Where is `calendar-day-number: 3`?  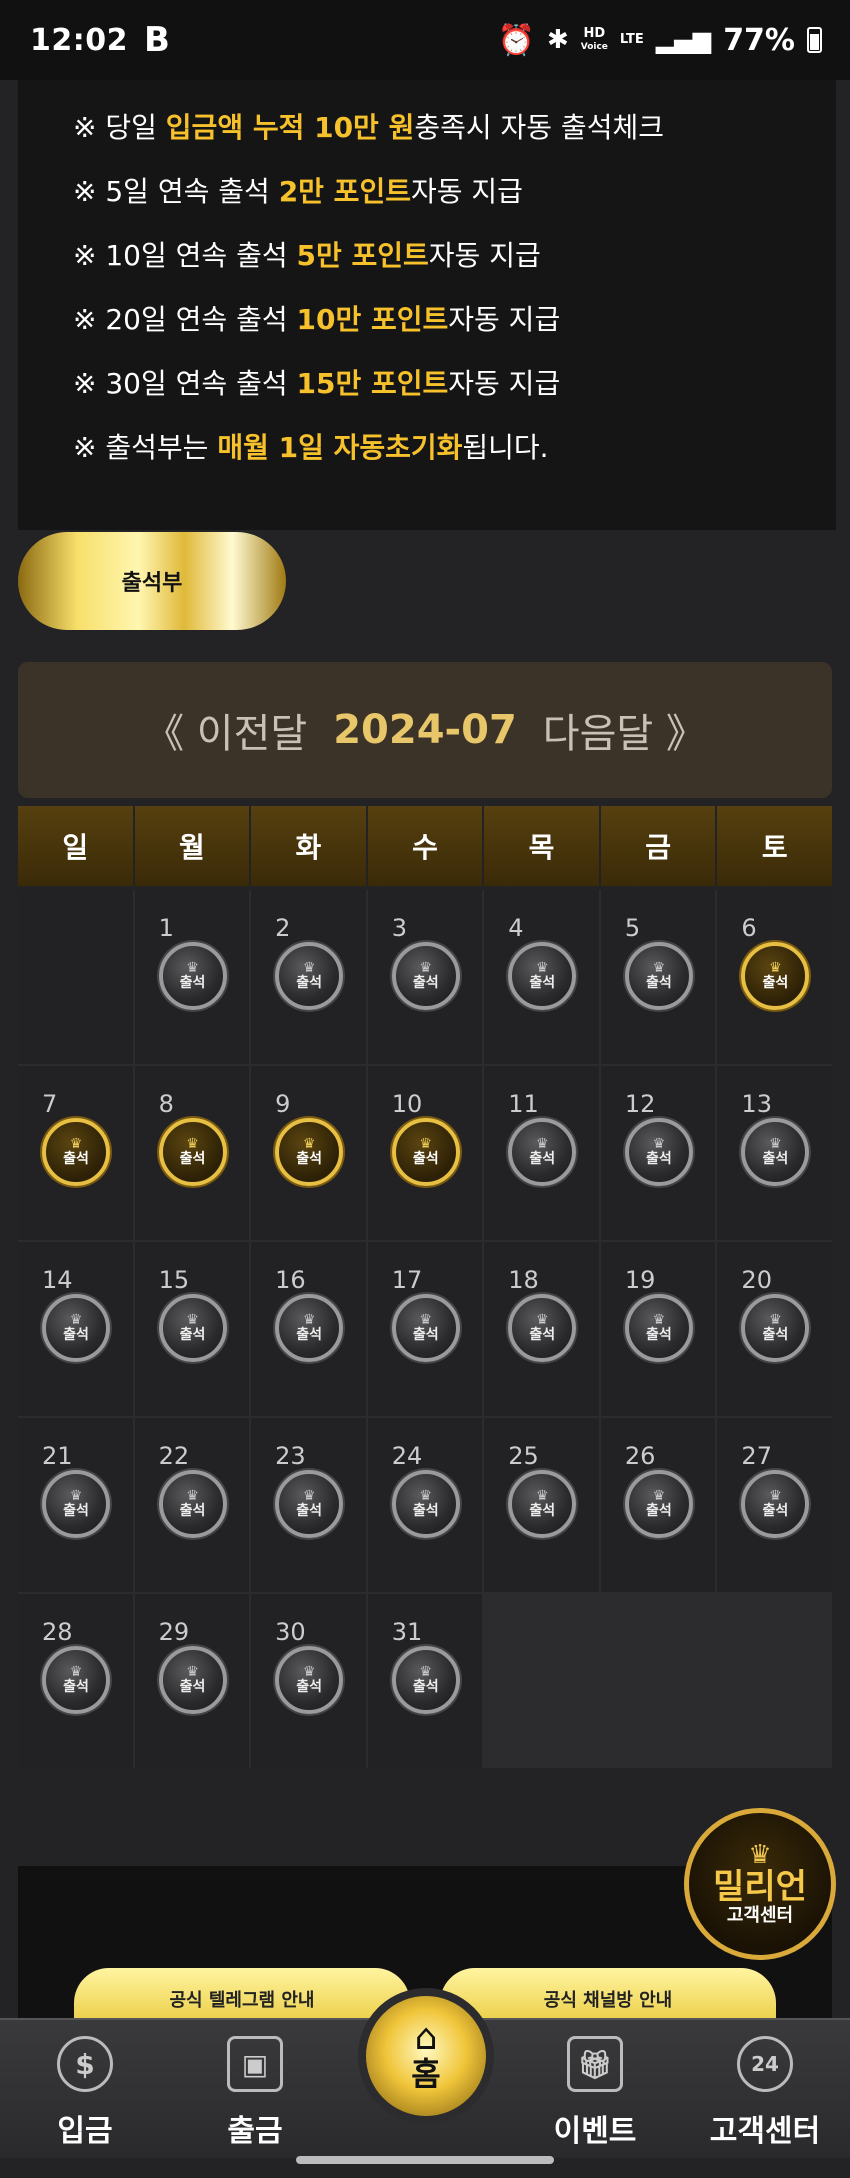 calendar-day-number: 3 is located at coordinates (399, 928).